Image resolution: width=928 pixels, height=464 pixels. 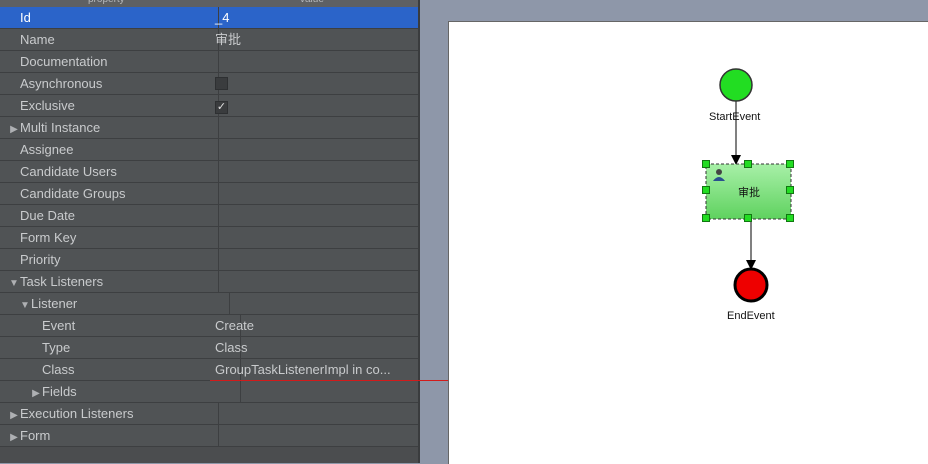 What do you see at coordinates (120, 325) in the screenshot?
I see `property-name-cell: Event` at bounding box center [120, 325].